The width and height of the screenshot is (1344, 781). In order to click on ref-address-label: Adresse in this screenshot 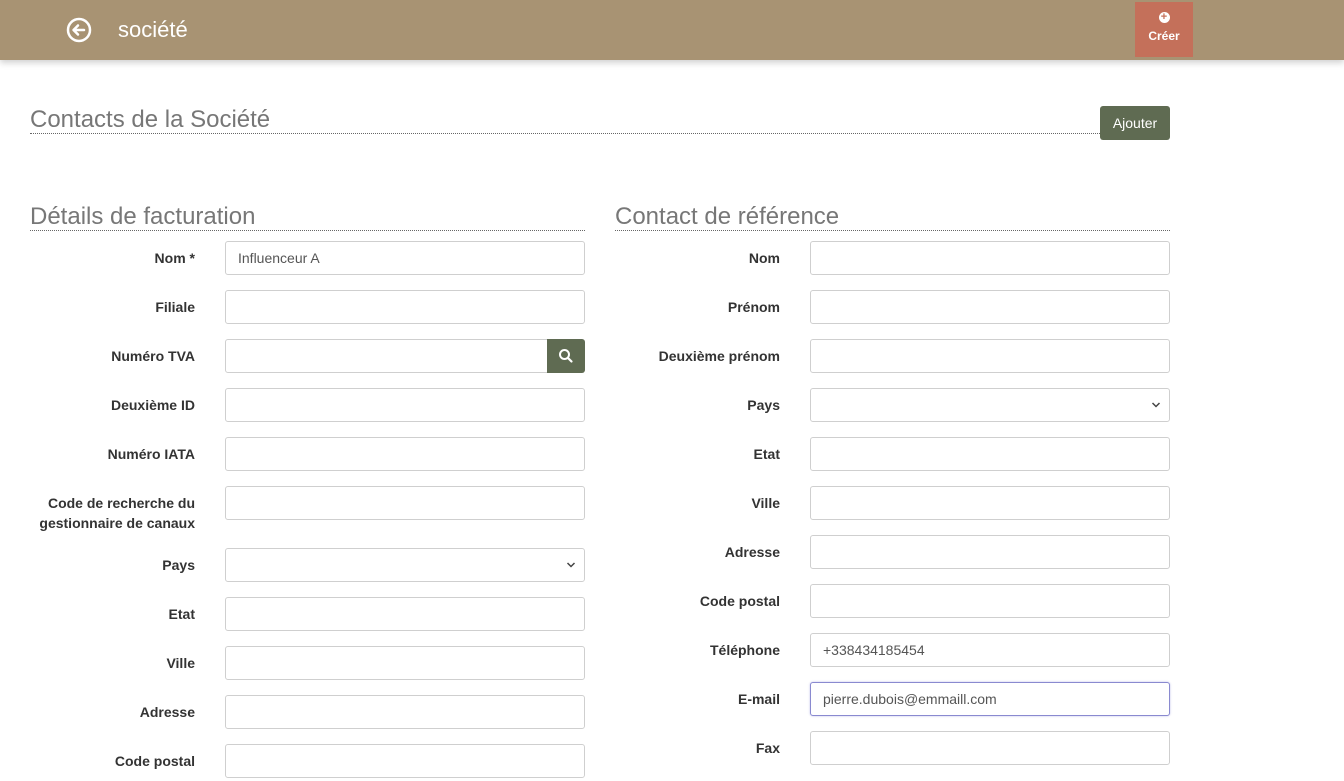, I will do `click(752, 552)`.